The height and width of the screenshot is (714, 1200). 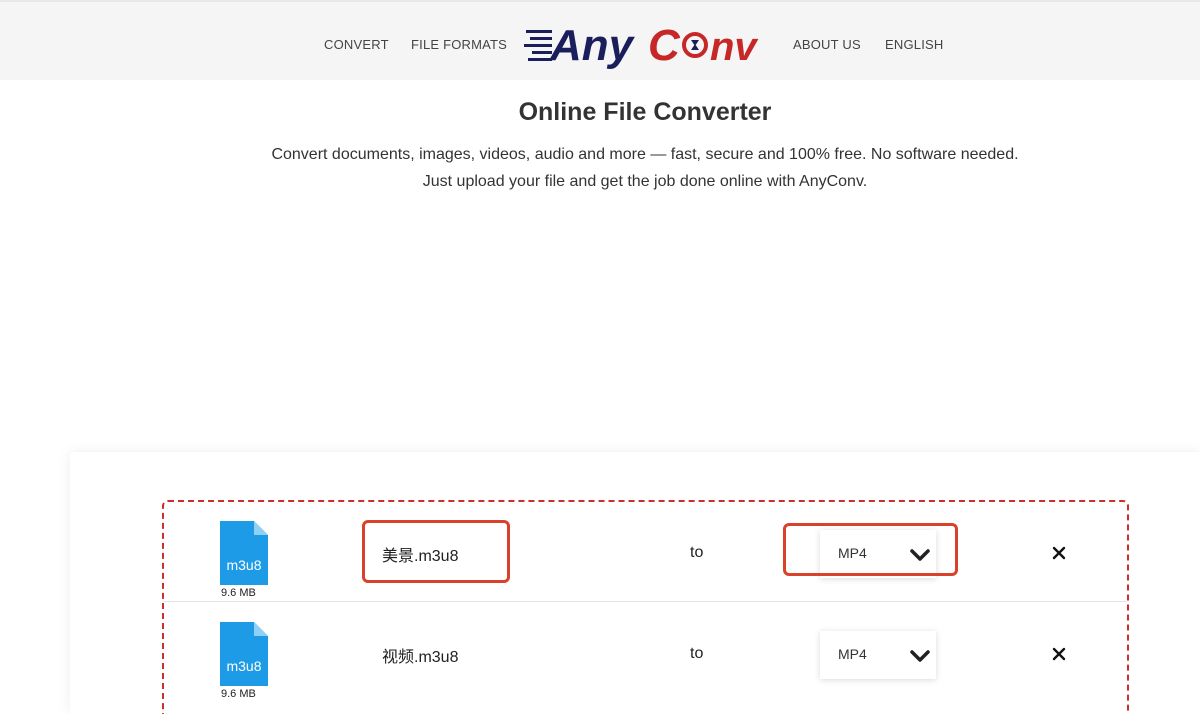 I want to click on row-divider, so click(x=645, y=601).